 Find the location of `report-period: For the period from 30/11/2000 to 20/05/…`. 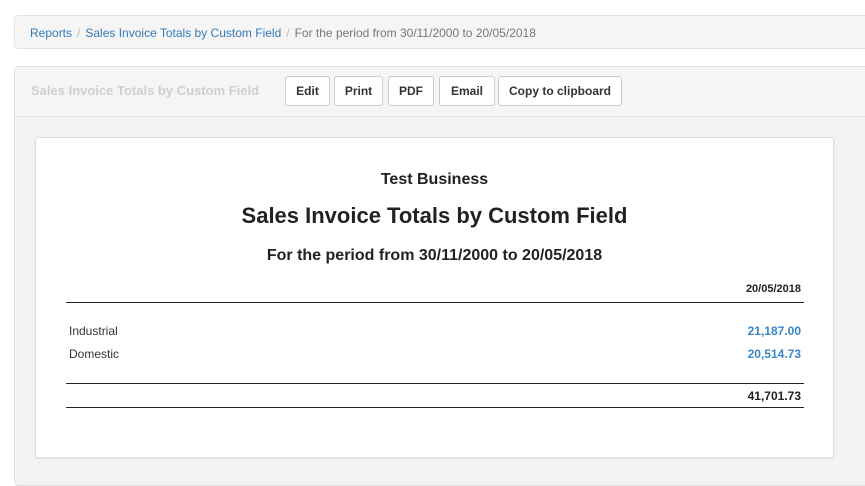

report-period: For the period from 30/11/2000 to 20/05/… is located at coordinates (434, 255).